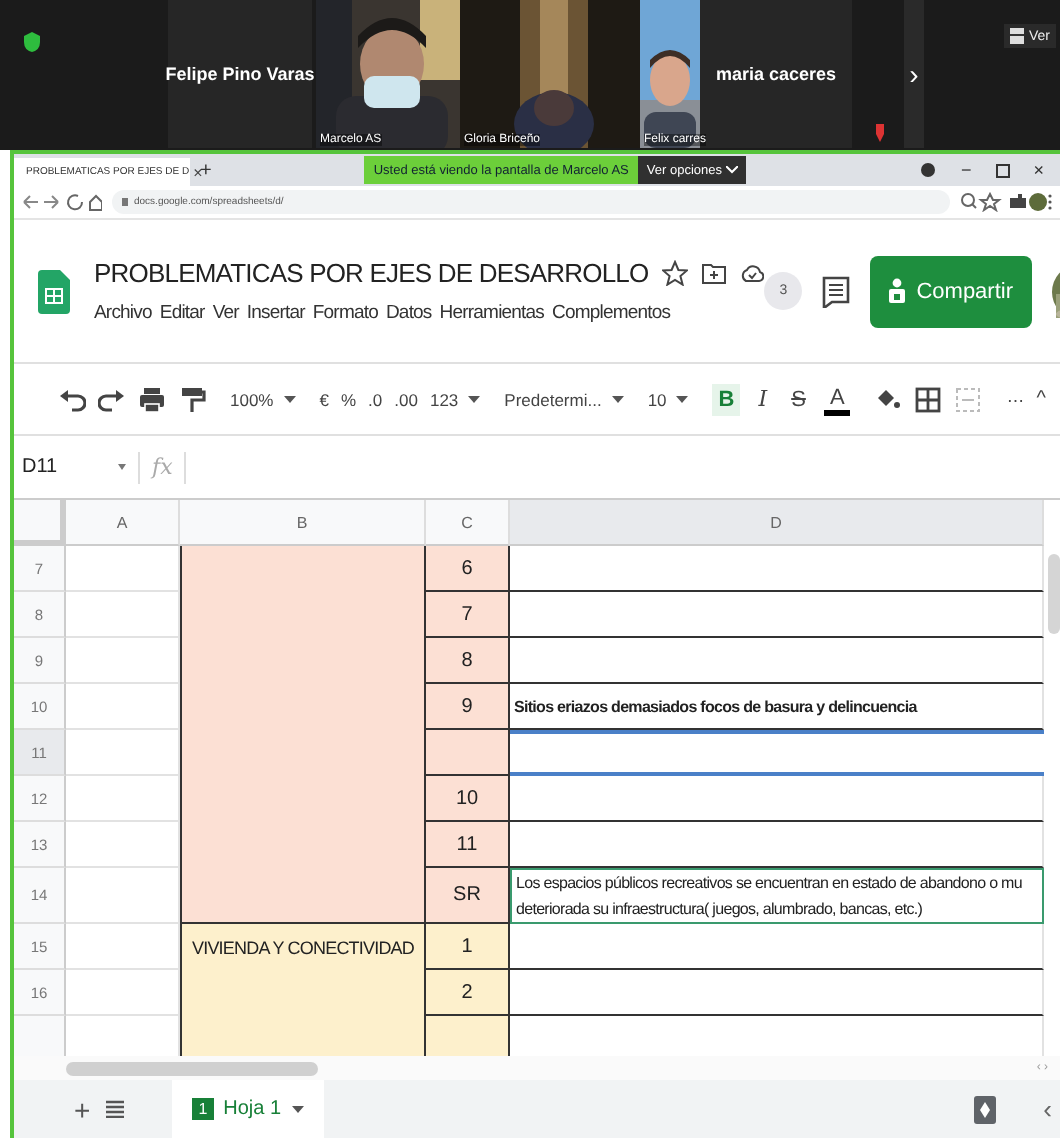  I want to click on table-cell: 7, so click(468, 615).